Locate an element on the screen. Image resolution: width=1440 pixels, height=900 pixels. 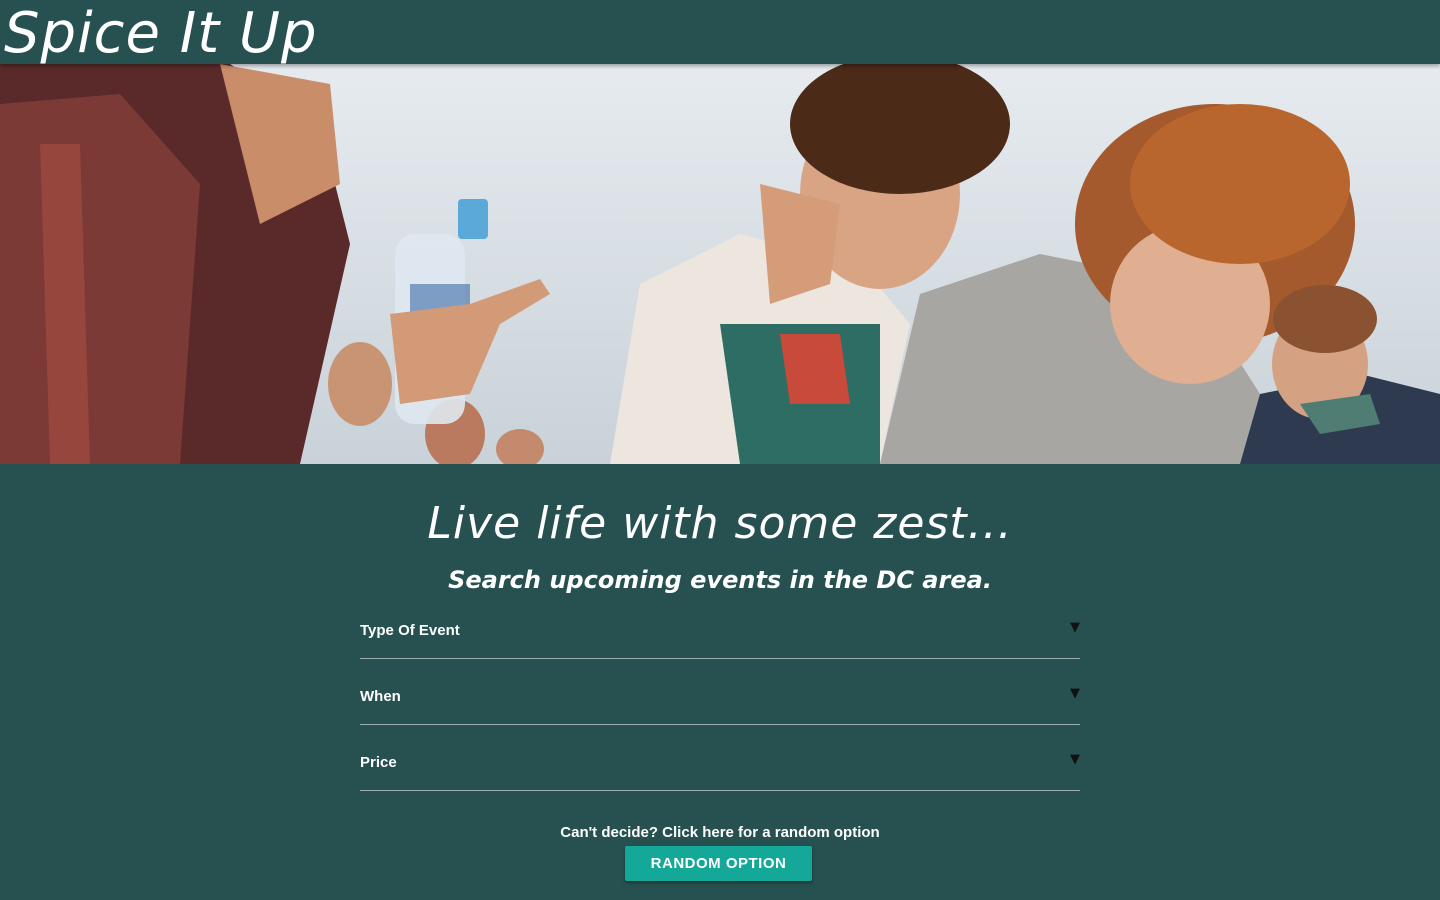
price-label: Price is located at coordinates (378, 762).